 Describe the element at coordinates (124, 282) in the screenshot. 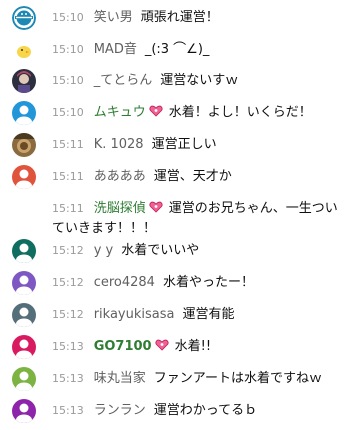

I see `author-name: cero4284` at that location.